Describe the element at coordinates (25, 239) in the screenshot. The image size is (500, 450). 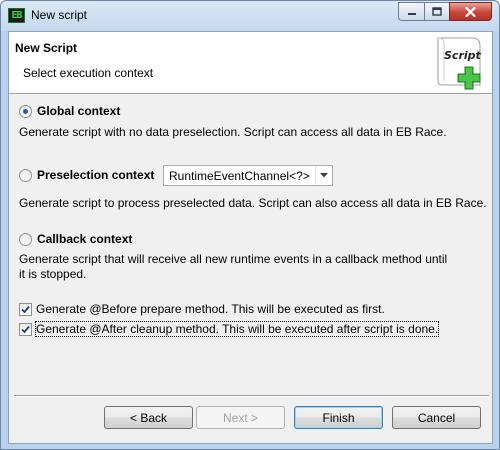
I see `callback-context-radio` at that location.